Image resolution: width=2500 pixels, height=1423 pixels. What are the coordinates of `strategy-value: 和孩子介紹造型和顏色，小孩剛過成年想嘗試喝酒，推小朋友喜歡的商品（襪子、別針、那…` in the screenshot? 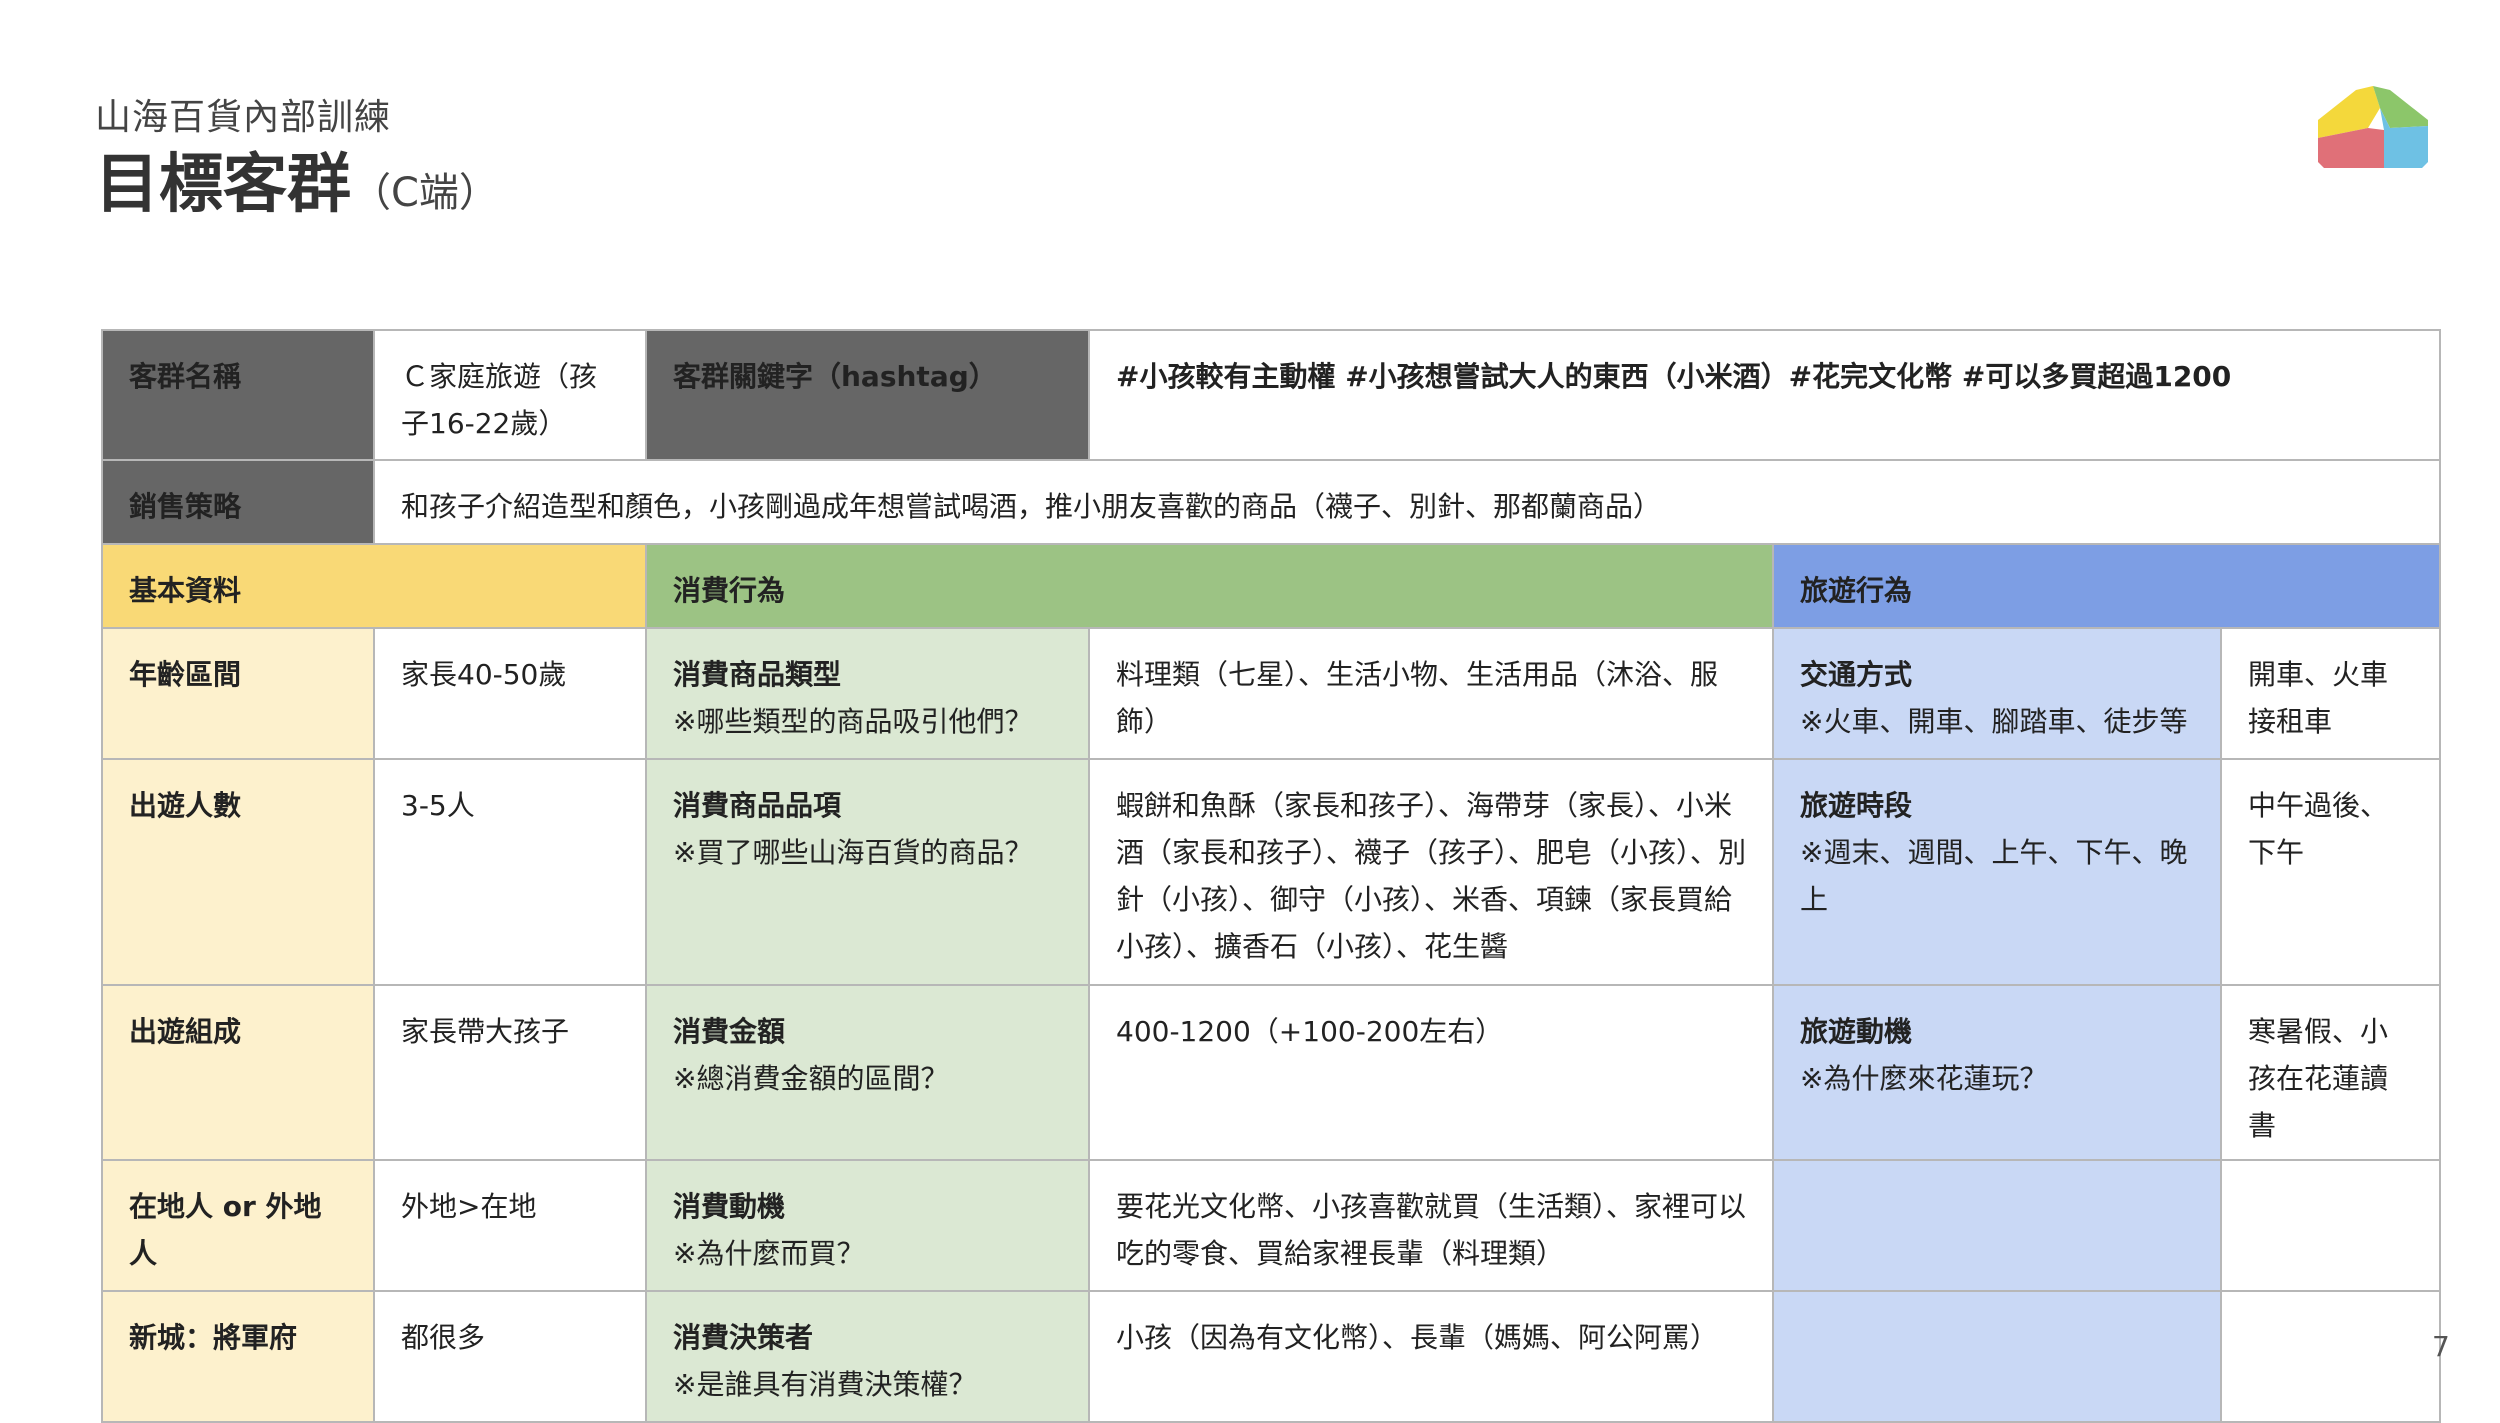 It's located at (1407, 502).